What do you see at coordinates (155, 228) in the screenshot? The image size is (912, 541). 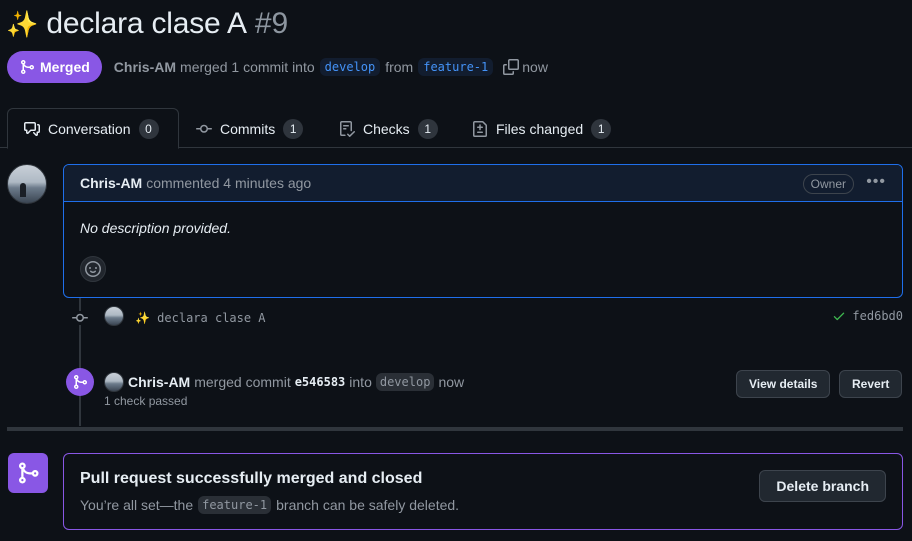 I see `comment-body: No description provided.` at bounding box center [155, 228].